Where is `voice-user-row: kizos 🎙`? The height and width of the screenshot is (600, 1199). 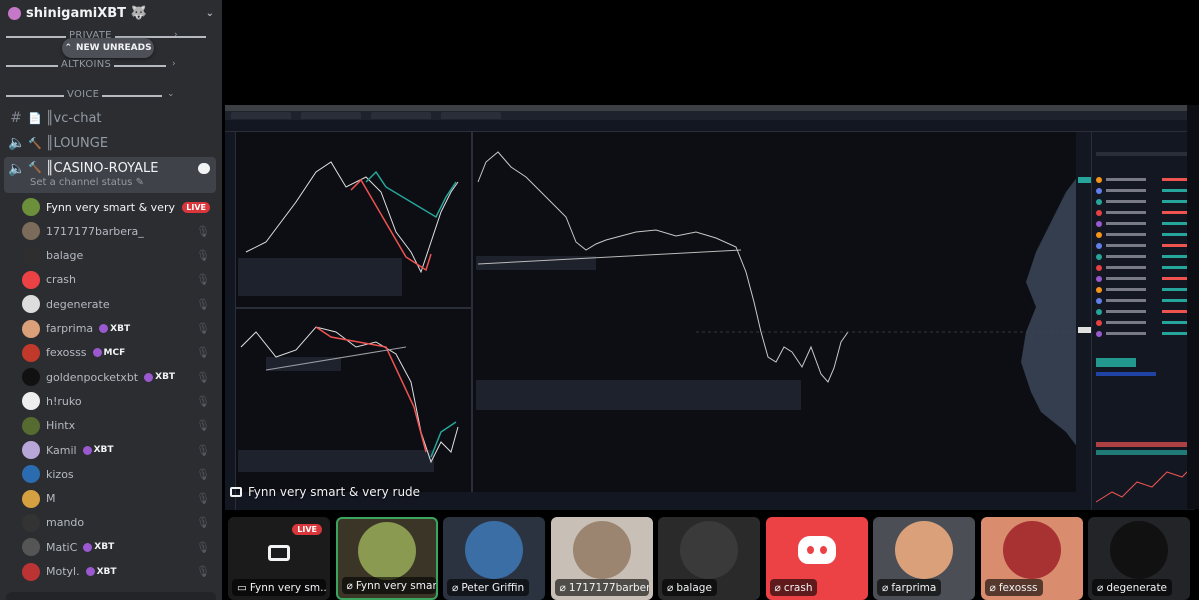
voice-user-row: kizos 🎙 is located at coordinates (119, 474).